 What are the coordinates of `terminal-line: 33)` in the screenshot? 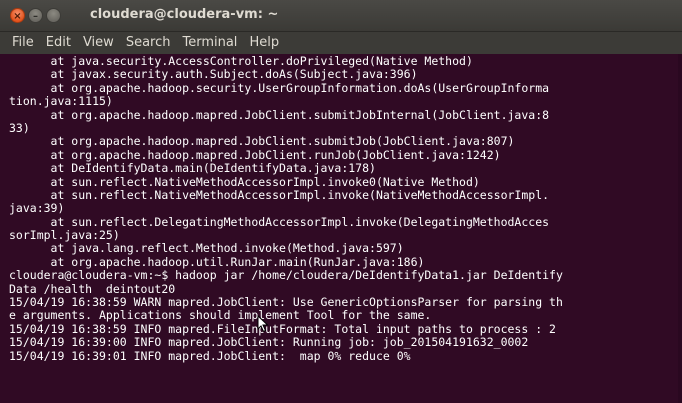 It's located at (19, 127).